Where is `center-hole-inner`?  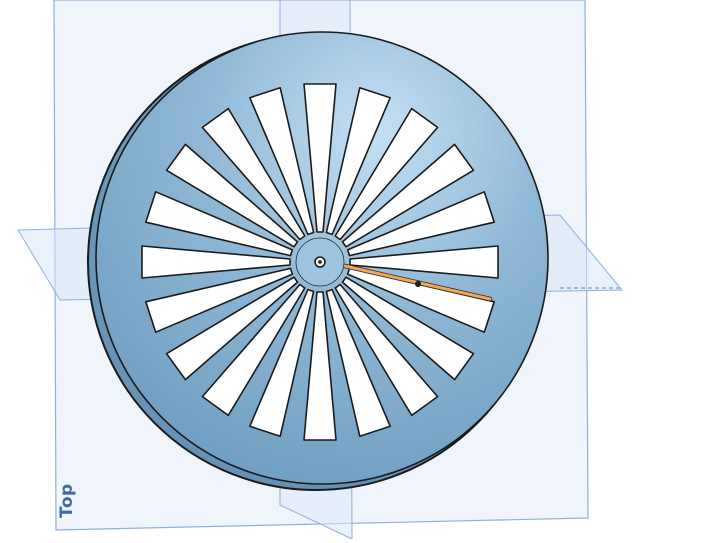 center-hole-inner is located at coordinates (320, 262).